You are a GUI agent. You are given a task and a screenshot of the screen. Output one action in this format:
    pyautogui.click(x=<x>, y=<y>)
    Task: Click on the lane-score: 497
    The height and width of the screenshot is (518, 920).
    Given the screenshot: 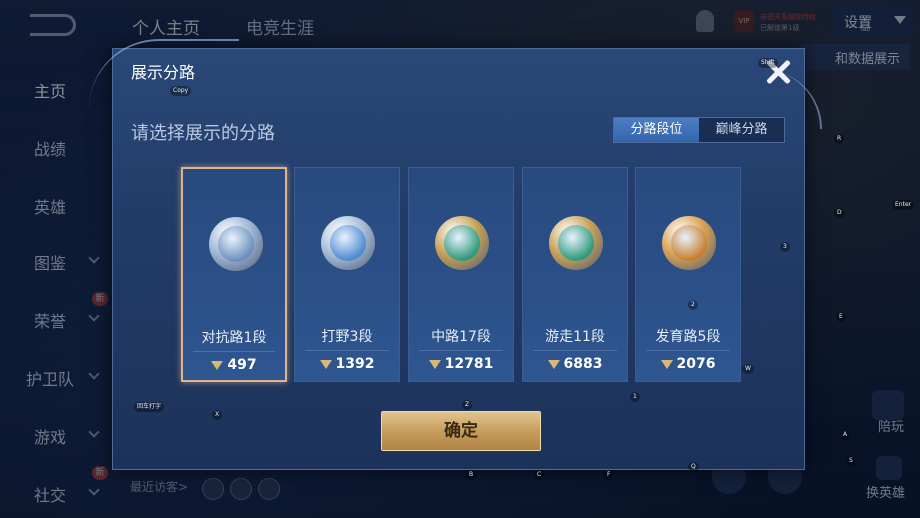 What is the action you would take?
    pyautogui.click(x=234, y=365)
    